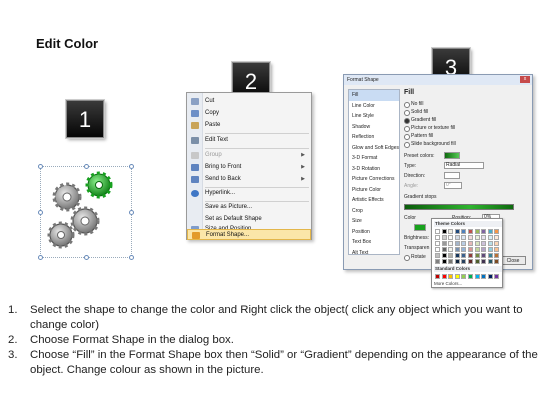  What do you see at coordinates (459, 207) in the screenshot?
I see `gradient-stops-bar` at bounding box center [459, 207].